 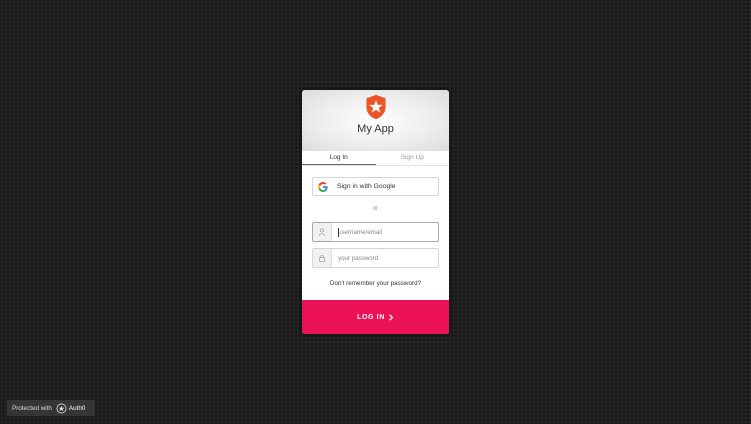 What do you see at coordinates (375, 129) in the screenshot?
I see `app-title: My App` at bounding box center [375, 129].